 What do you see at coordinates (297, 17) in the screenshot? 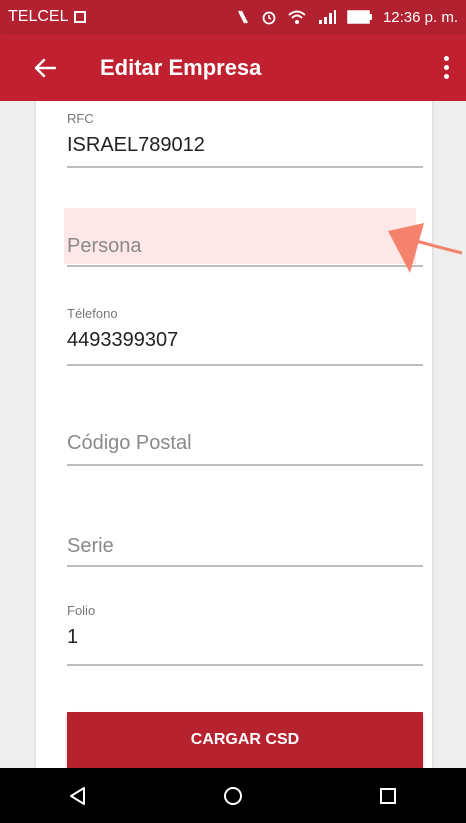
I see `wifi-icon` at bounding box center [297, 17].